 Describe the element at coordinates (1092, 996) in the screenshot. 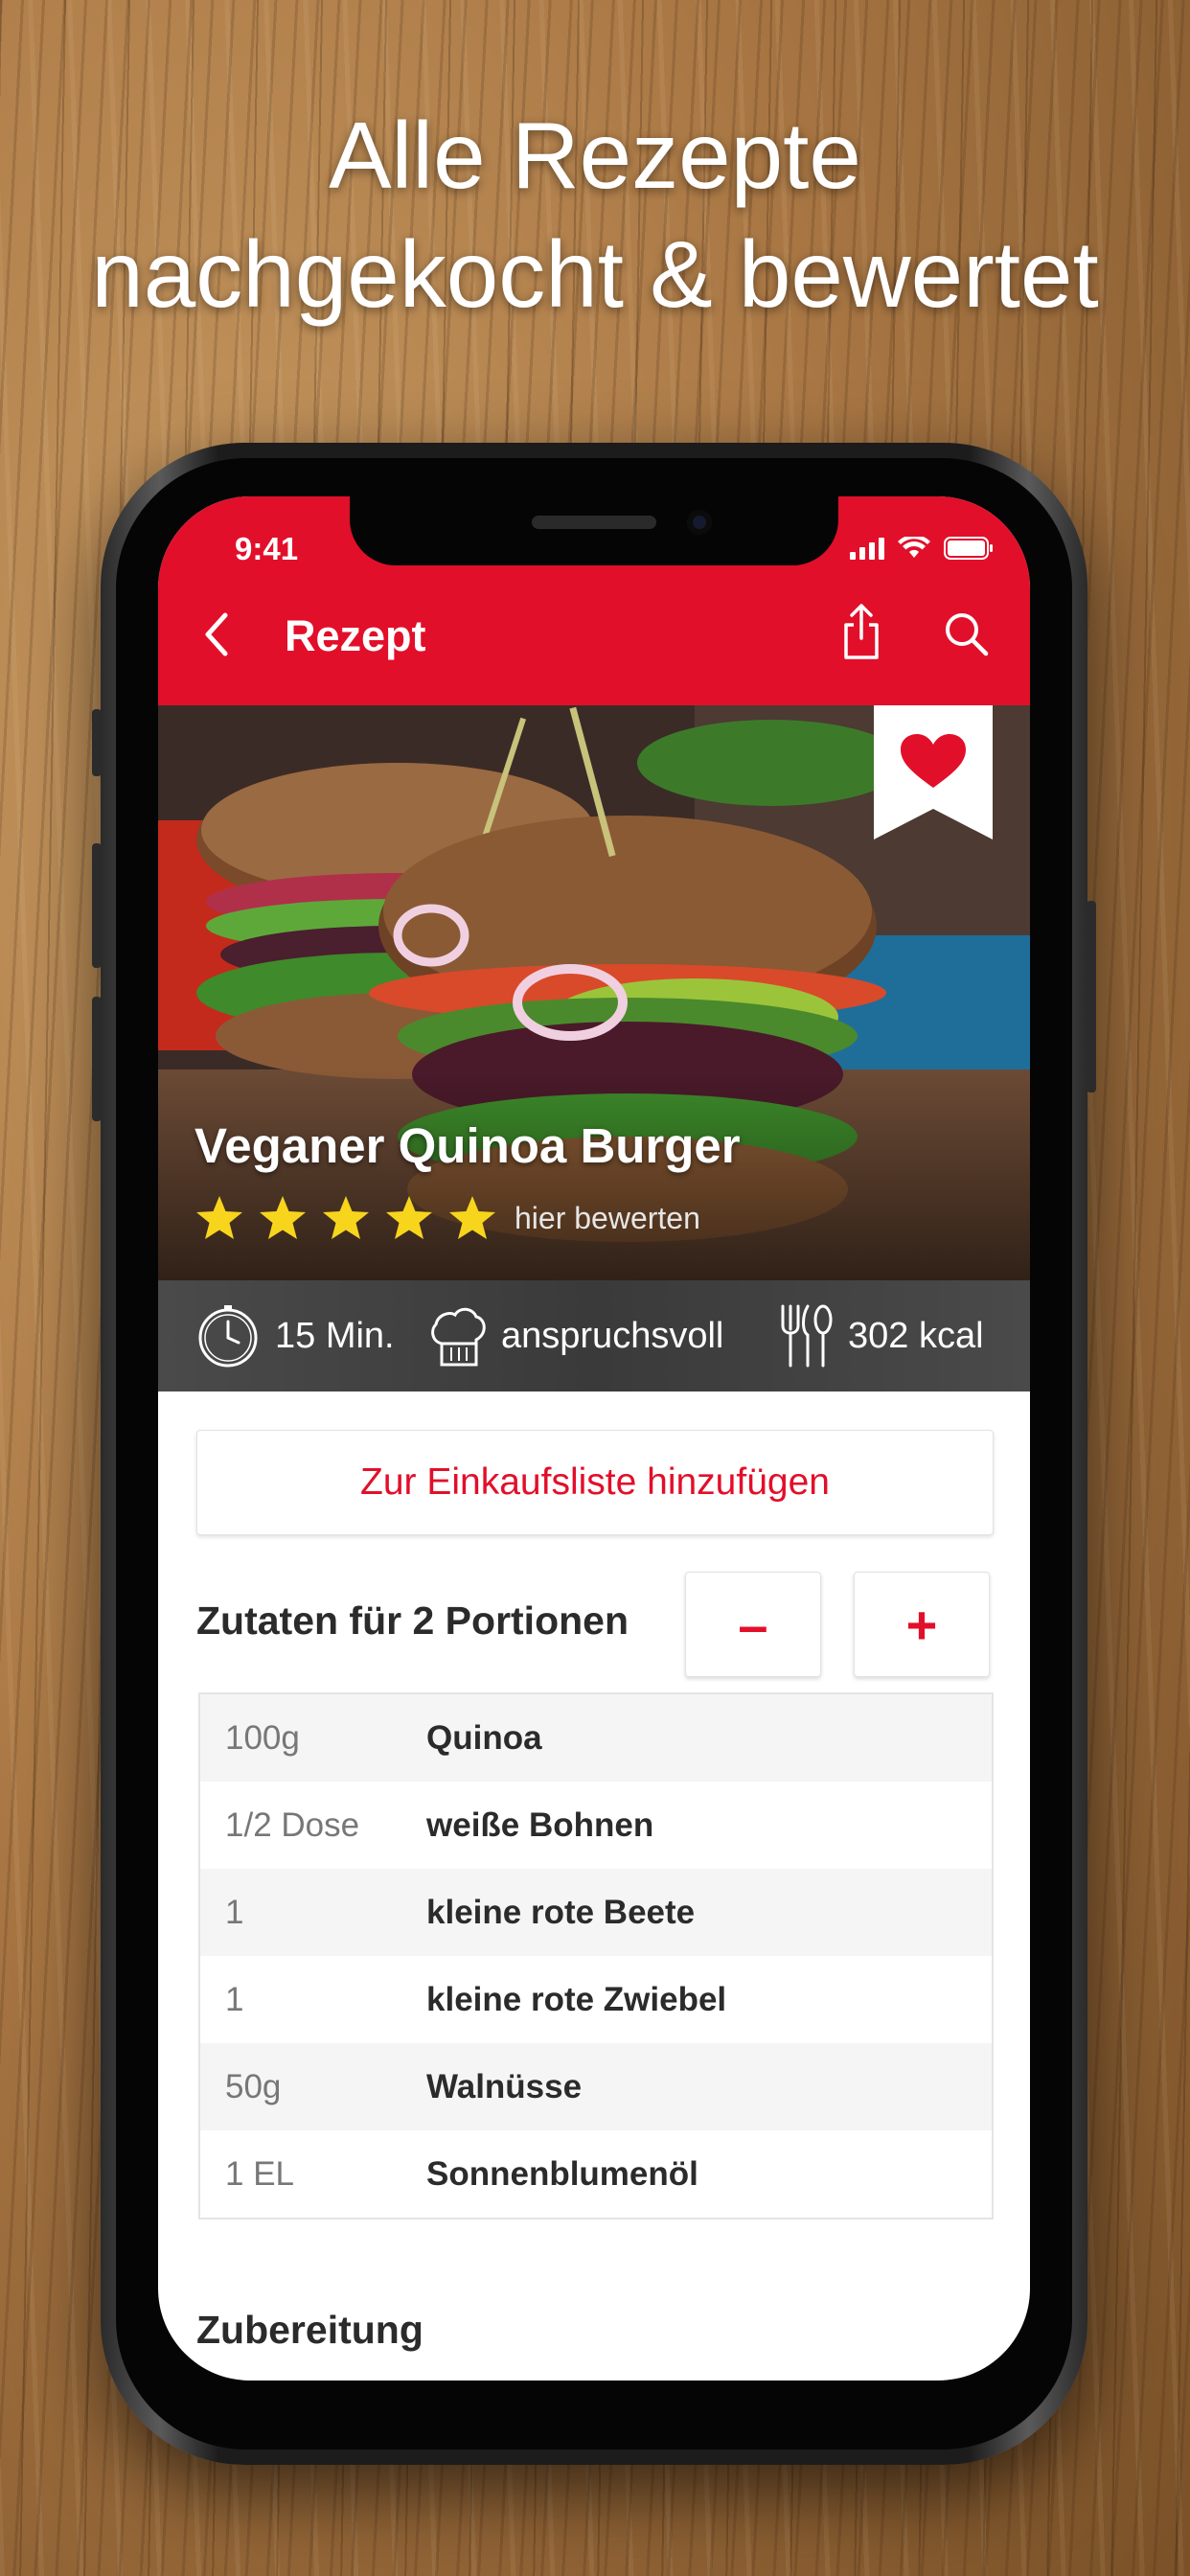

I see `phone-power-button` at that location.